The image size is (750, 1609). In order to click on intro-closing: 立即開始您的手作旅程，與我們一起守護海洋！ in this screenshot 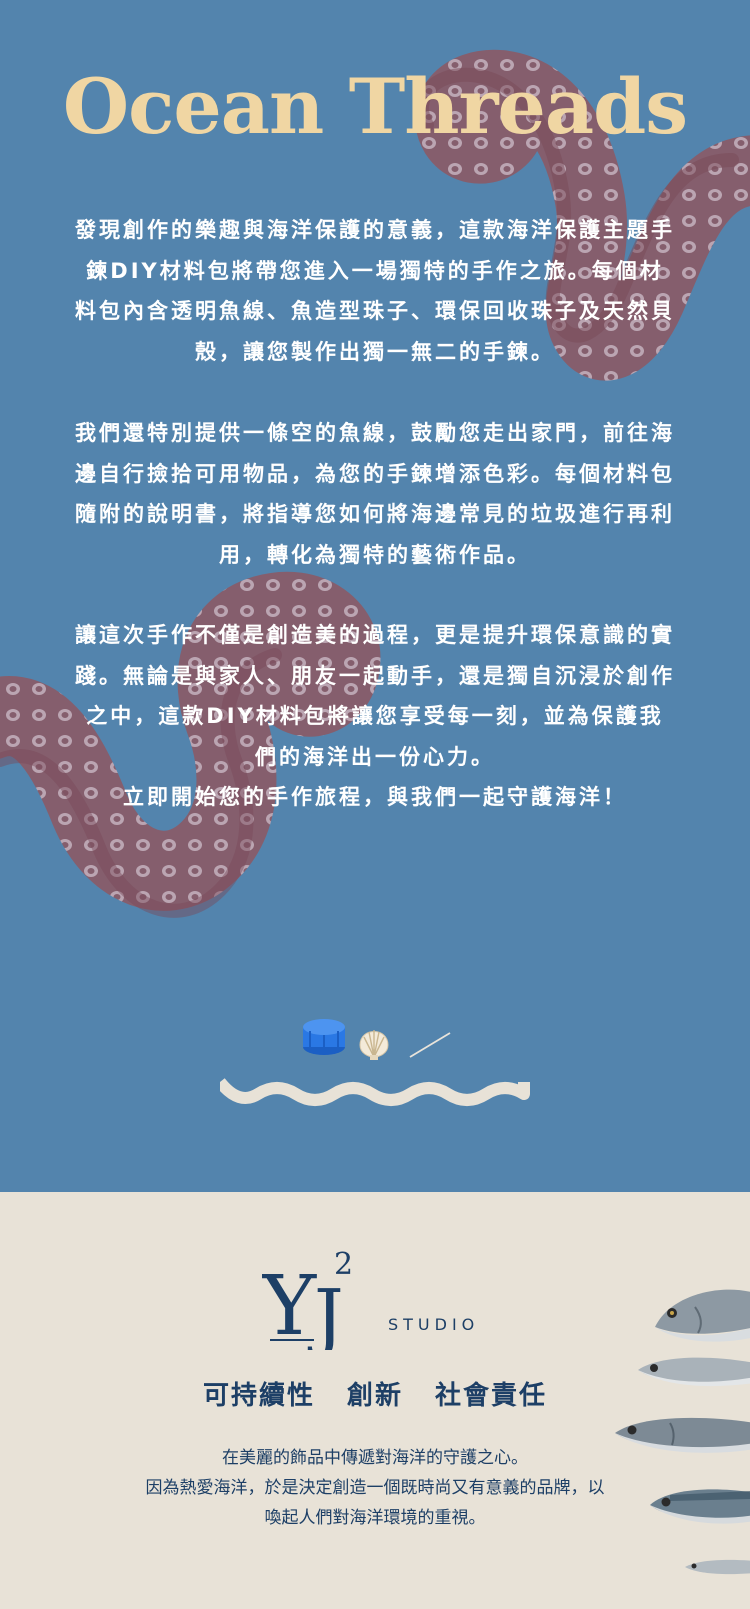, I will do `click(375, 797)`.